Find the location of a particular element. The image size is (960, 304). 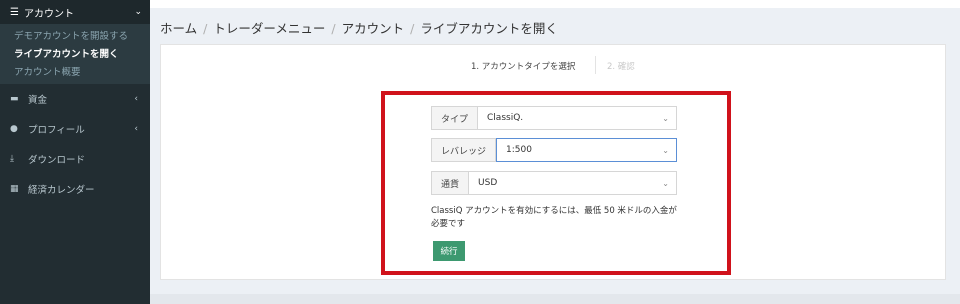

account-submenu: デモアカウントを開設する ライブアカウントを開く アカウント概要 is located at coordinates (75, 54).